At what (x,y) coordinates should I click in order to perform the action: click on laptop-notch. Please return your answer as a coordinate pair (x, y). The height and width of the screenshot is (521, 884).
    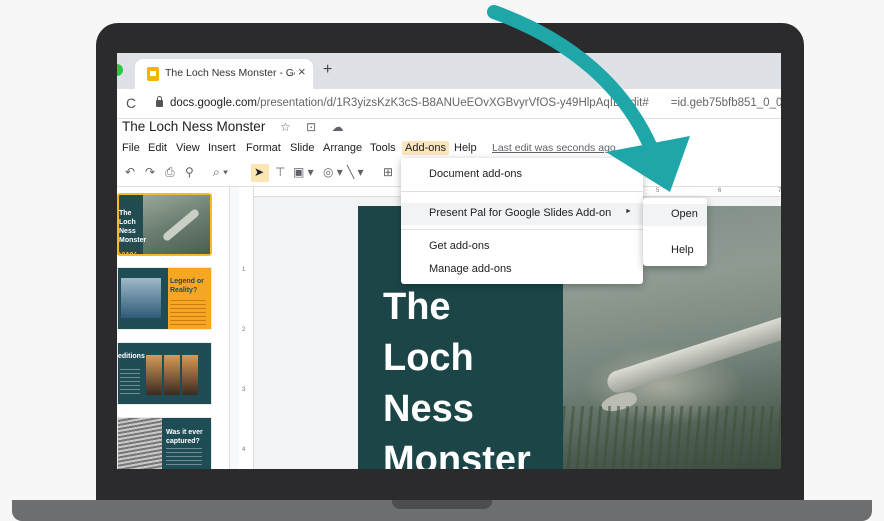
    Looking at the image, I should click on (442, 504).